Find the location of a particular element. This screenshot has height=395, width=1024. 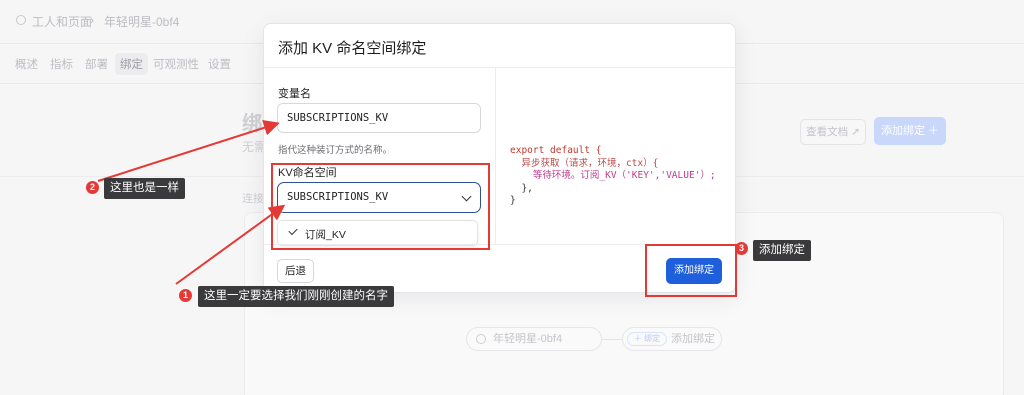

add-binding-header-button: 添加绑定 ＋ is located at coordinates (910, 131).